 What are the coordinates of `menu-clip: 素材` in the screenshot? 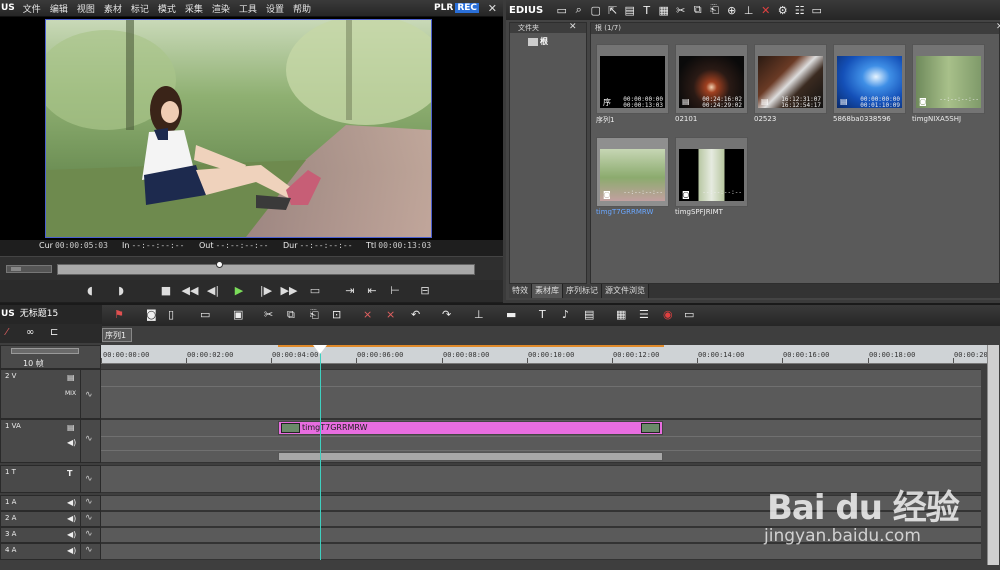 It's located at (113, 8).